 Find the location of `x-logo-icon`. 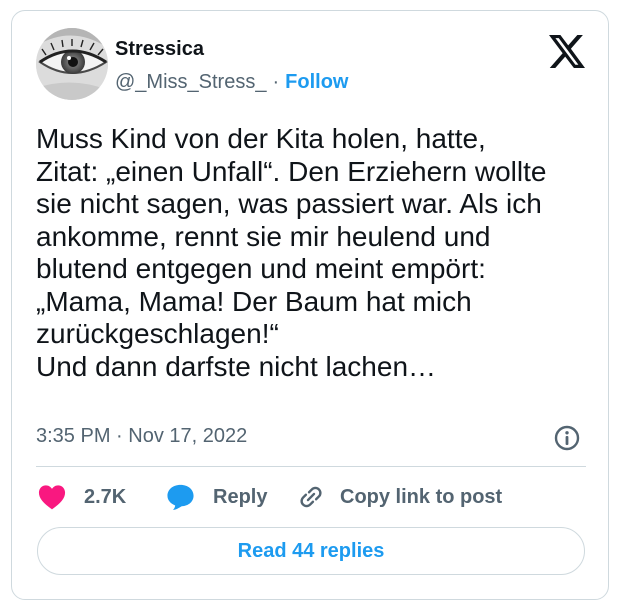

x-logo-icon is located at coordinates (567, 51).